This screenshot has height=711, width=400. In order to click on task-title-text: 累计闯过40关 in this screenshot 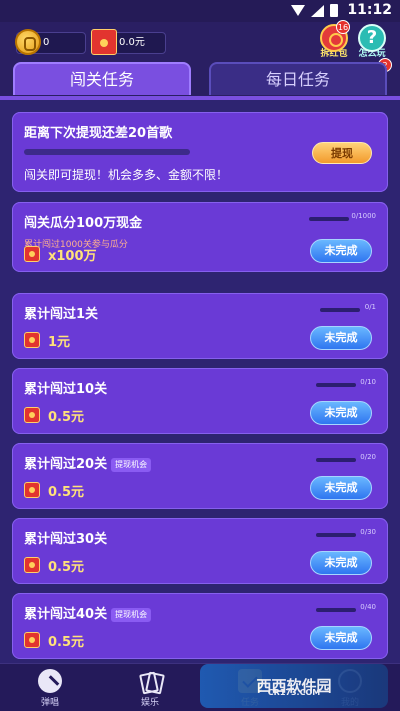, I will do `click(66, 614)`.